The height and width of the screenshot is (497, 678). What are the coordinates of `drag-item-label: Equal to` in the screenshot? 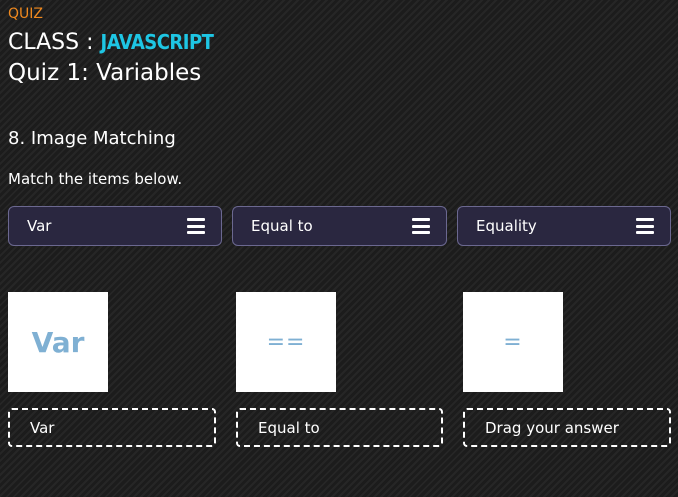 It's located at (282, 226).